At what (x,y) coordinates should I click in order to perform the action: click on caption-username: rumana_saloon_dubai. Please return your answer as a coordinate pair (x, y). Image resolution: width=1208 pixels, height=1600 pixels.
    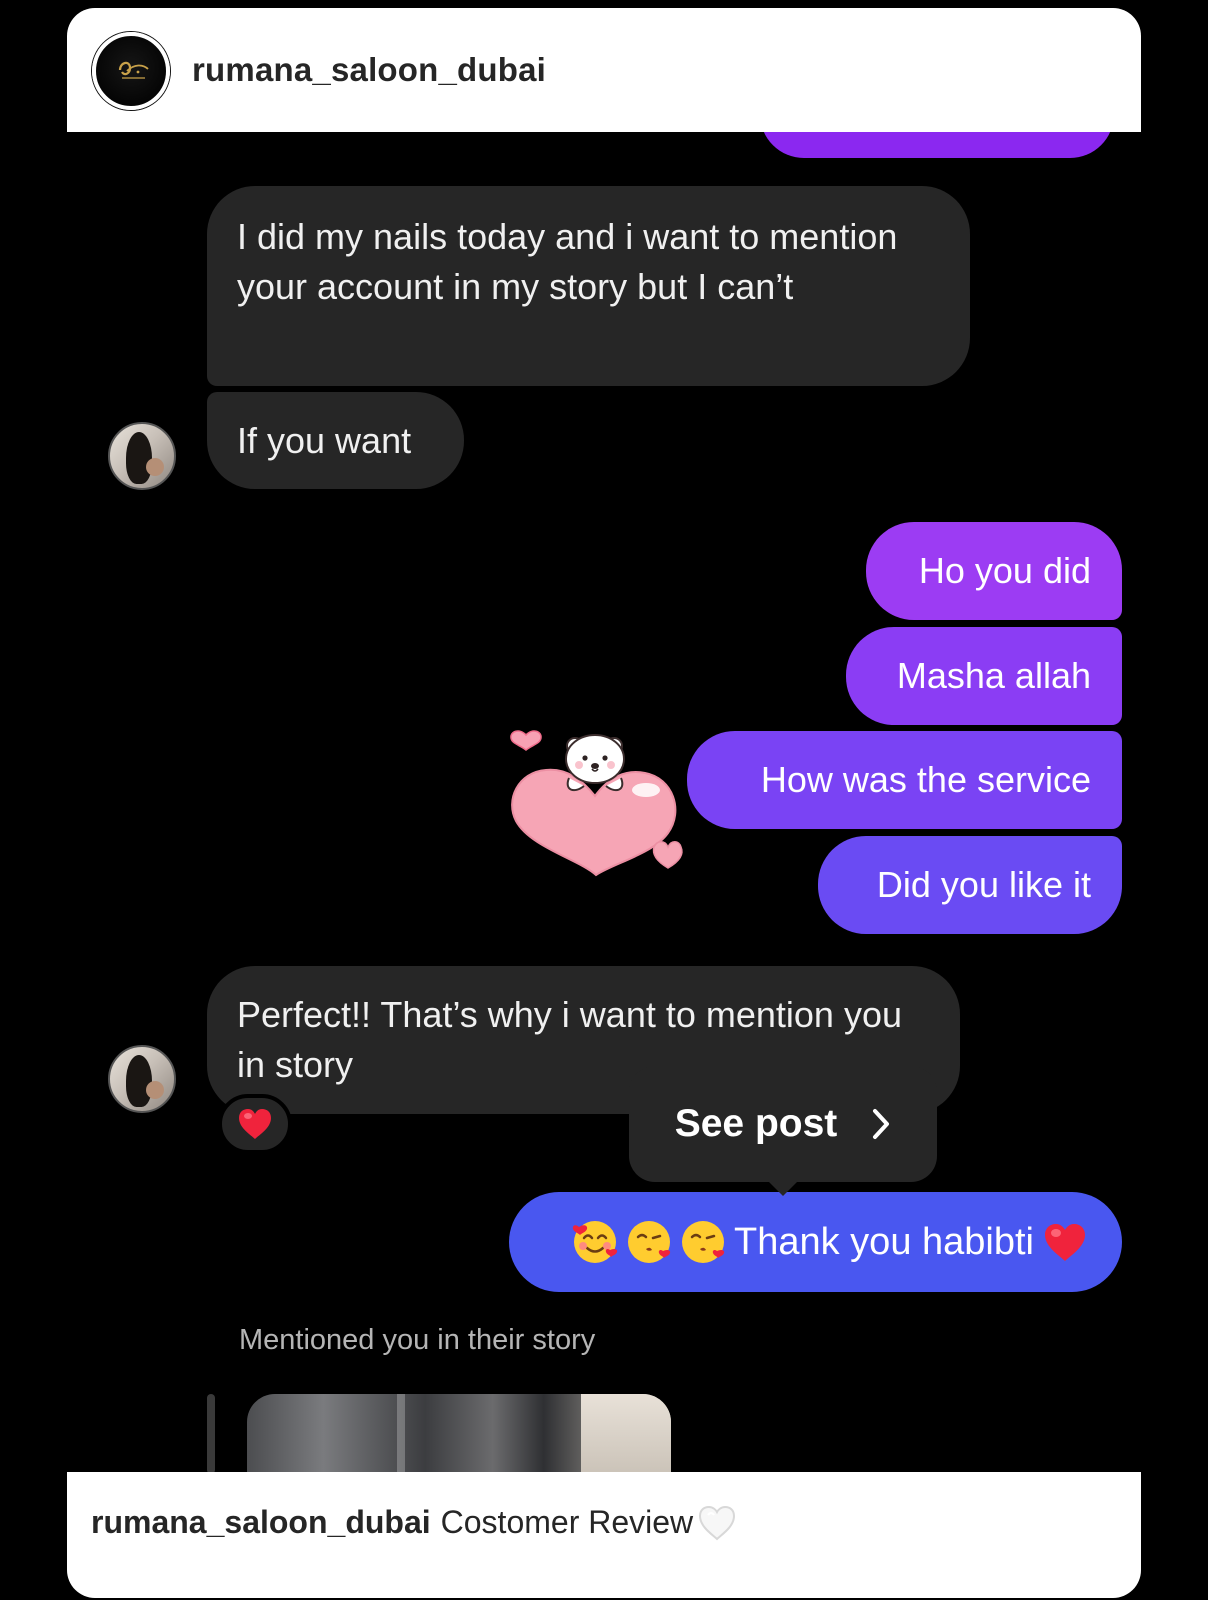
    Looking at the image, I should click on (261, 1522).